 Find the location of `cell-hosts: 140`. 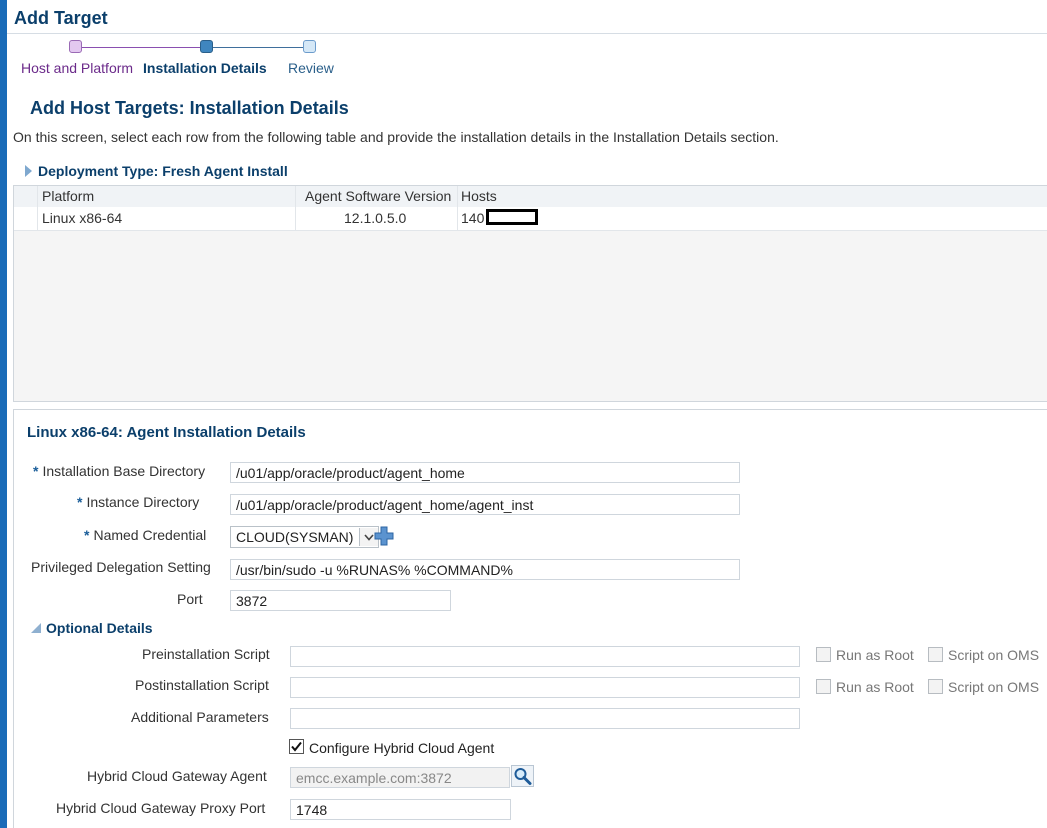

cell-hosts: 140 is located at coordinates (472, 218).